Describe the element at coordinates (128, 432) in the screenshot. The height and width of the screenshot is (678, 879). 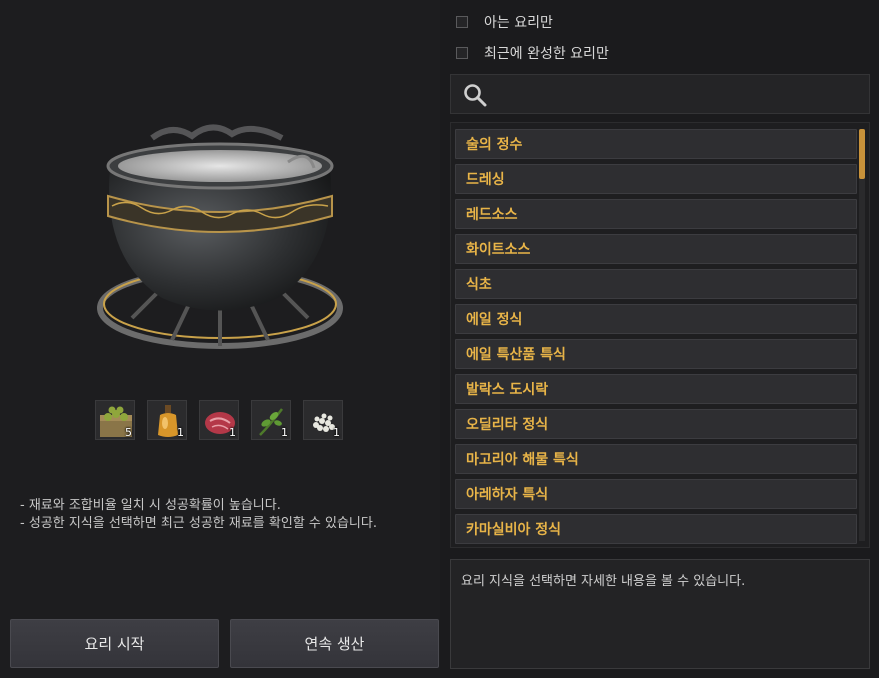
I see `ingredient-quantity: 5` at that location.